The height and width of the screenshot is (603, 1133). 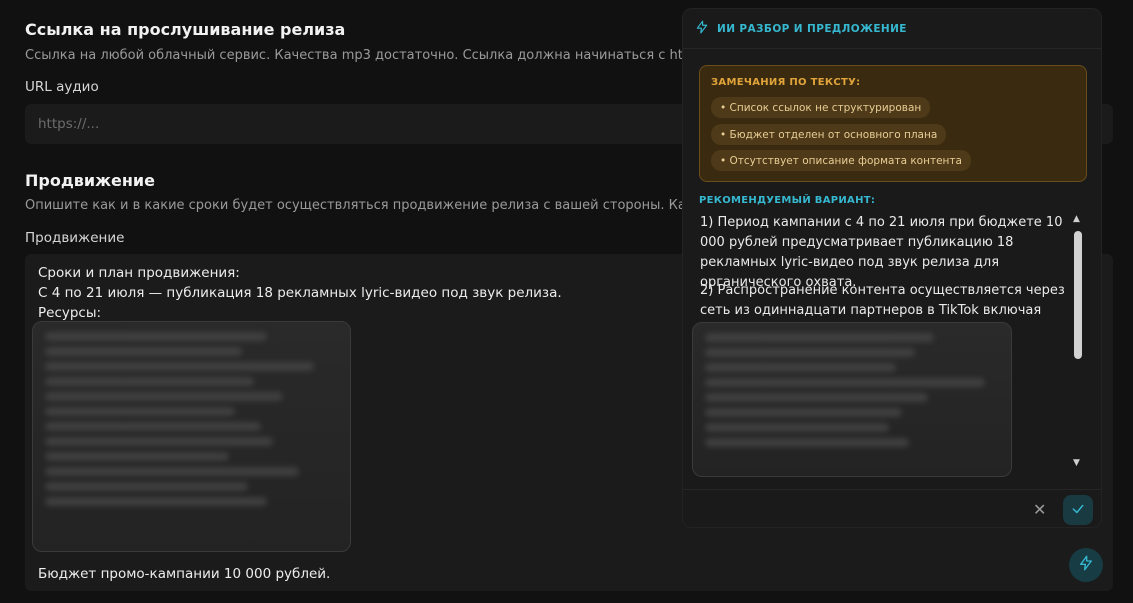 What do you see at coordinates (90, 180) in the screenshot?
I see `promotion-title: Продвижение` at bounding box center [90, 180].